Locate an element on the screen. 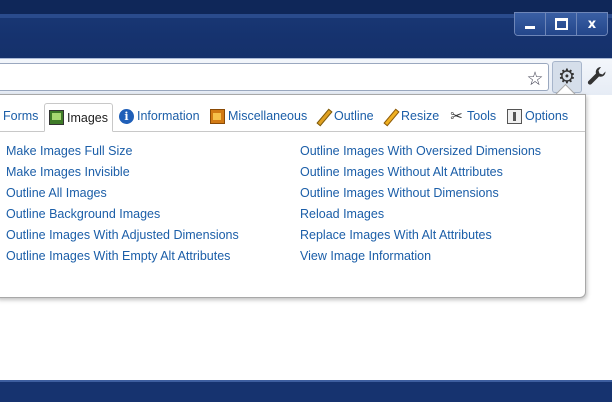  link-outline-all-images: Outline All Images is located at coordinates (122, 193).